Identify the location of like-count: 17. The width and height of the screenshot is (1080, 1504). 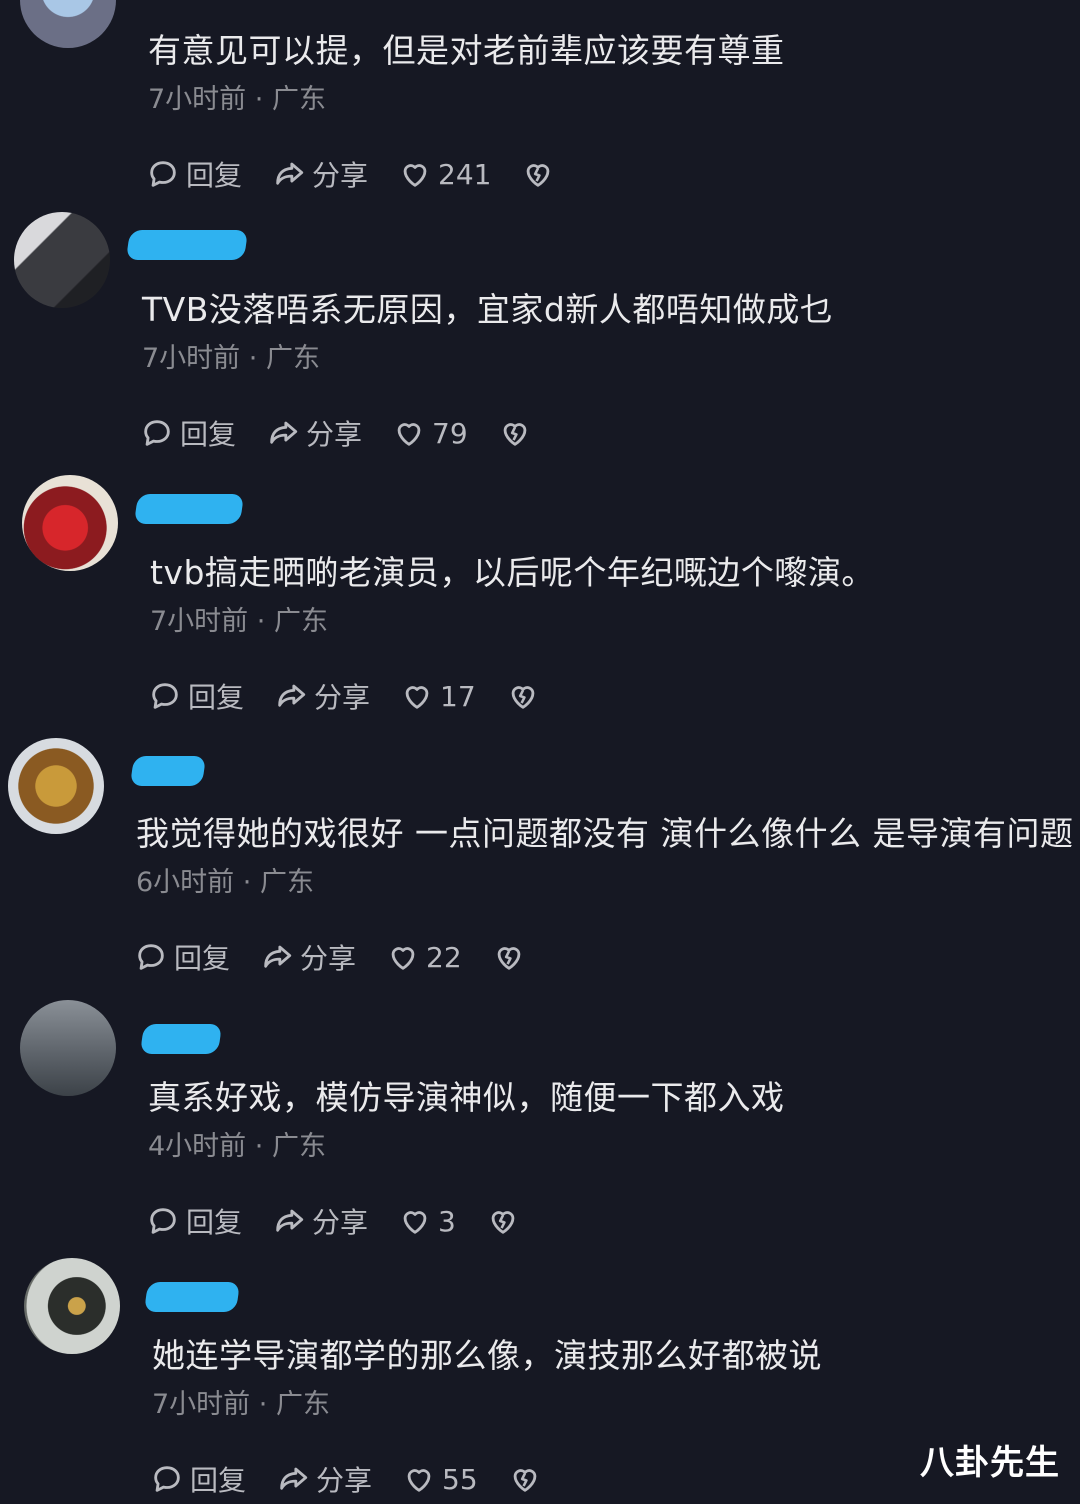
(458, 696).